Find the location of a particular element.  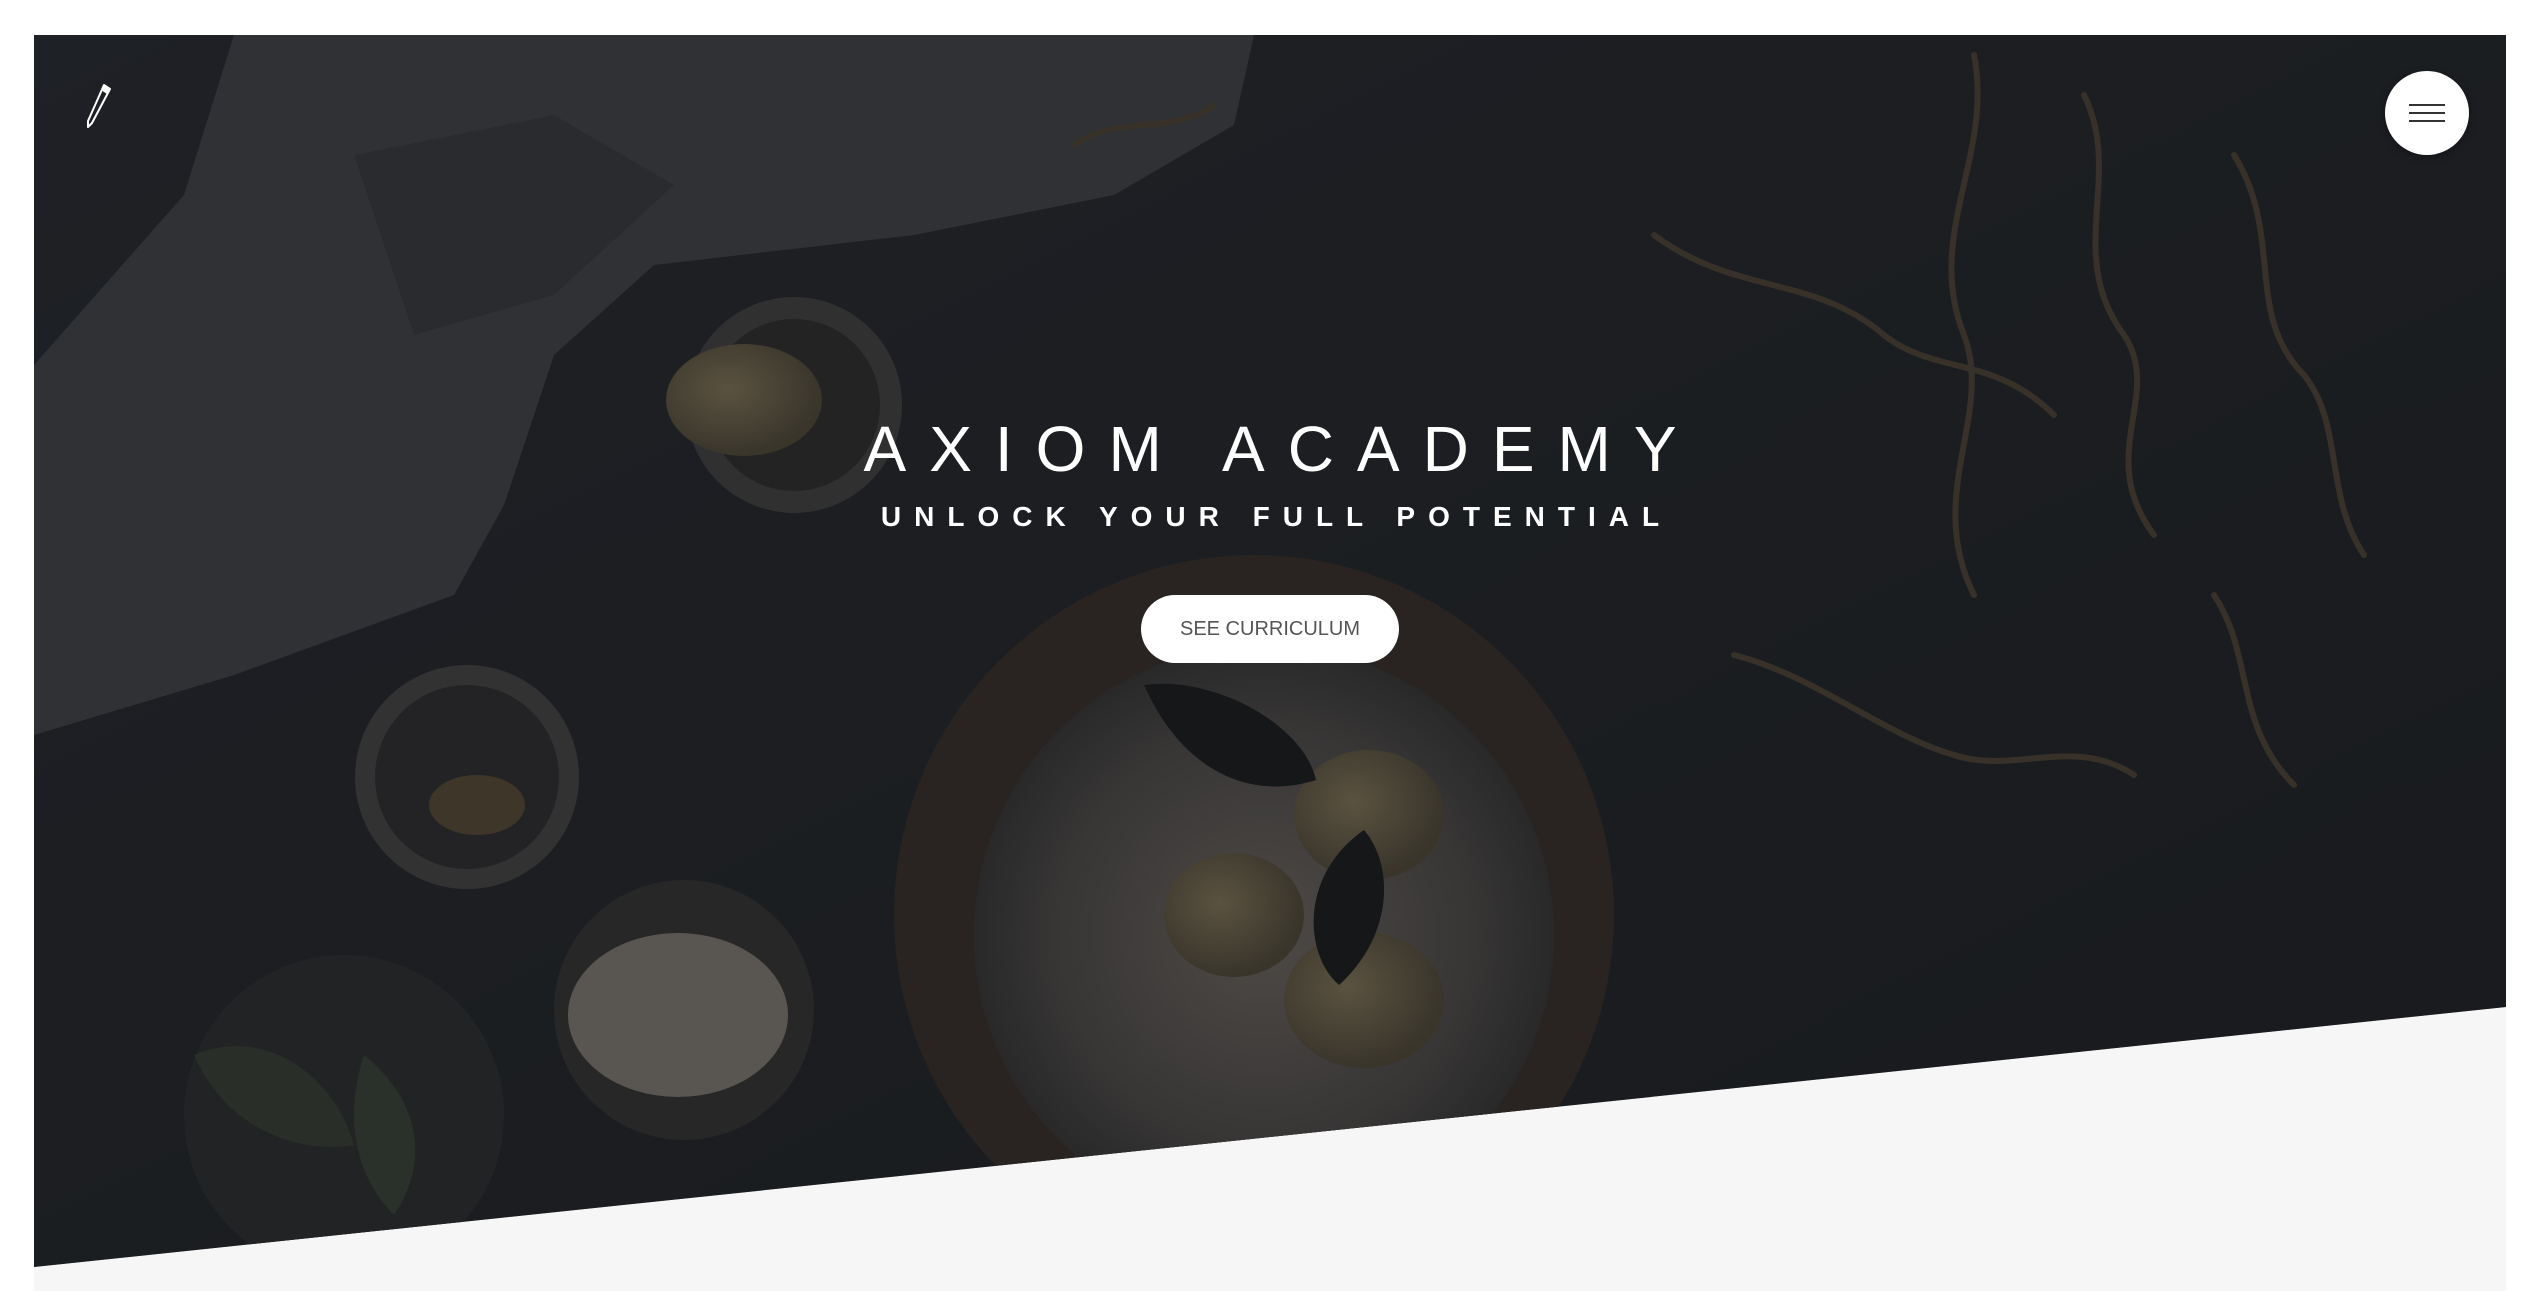

menu-button is located at coordinates (2427, 113).